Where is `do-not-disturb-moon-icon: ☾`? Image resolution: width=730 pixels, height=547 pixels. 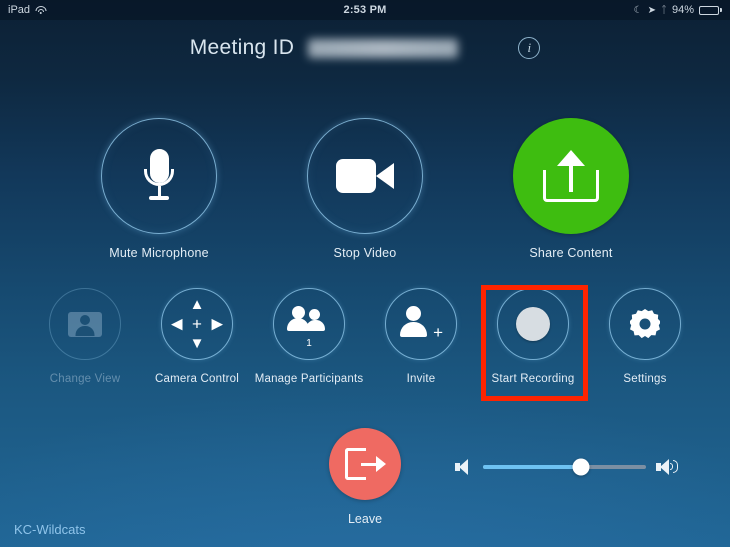 do-not-disturb-moon-icon: ☾ is located at coordinates (638, 10).